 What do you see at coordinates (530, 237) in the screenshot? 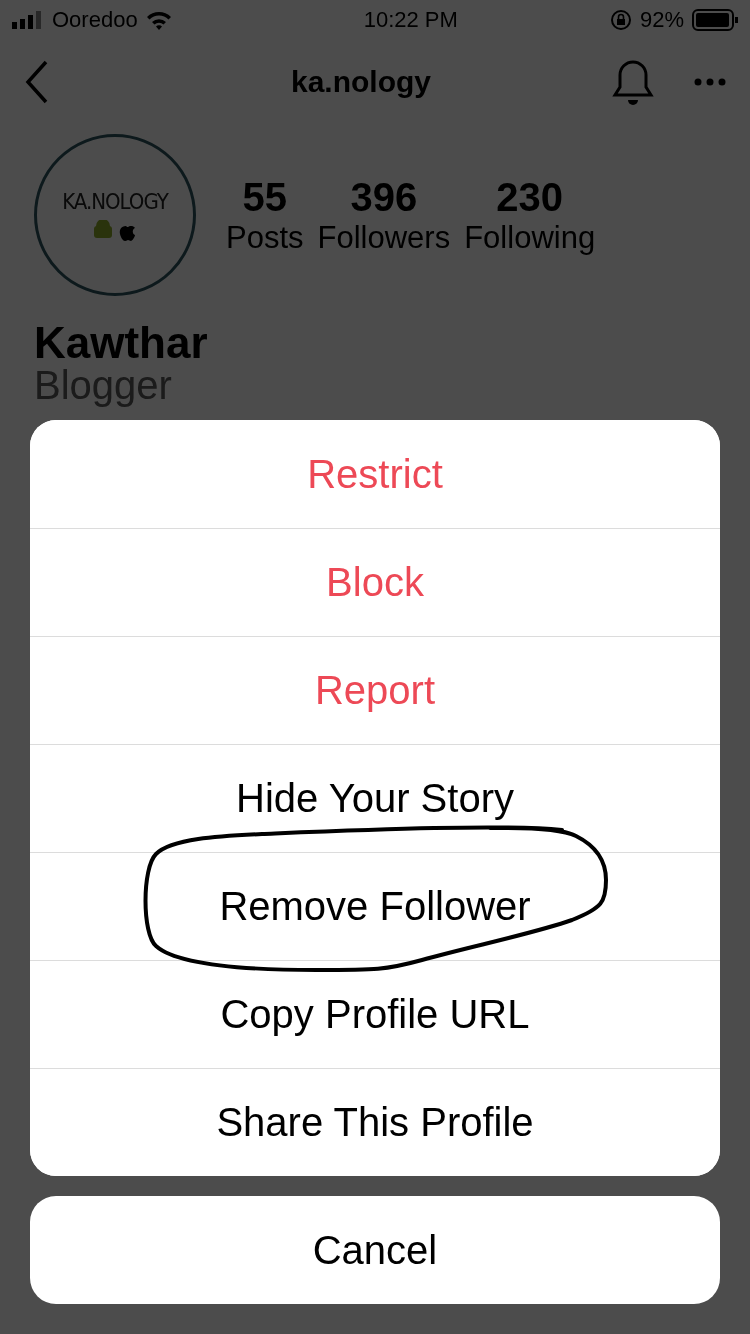
I see `stat-label: Following` at bounding box center [530, 237].